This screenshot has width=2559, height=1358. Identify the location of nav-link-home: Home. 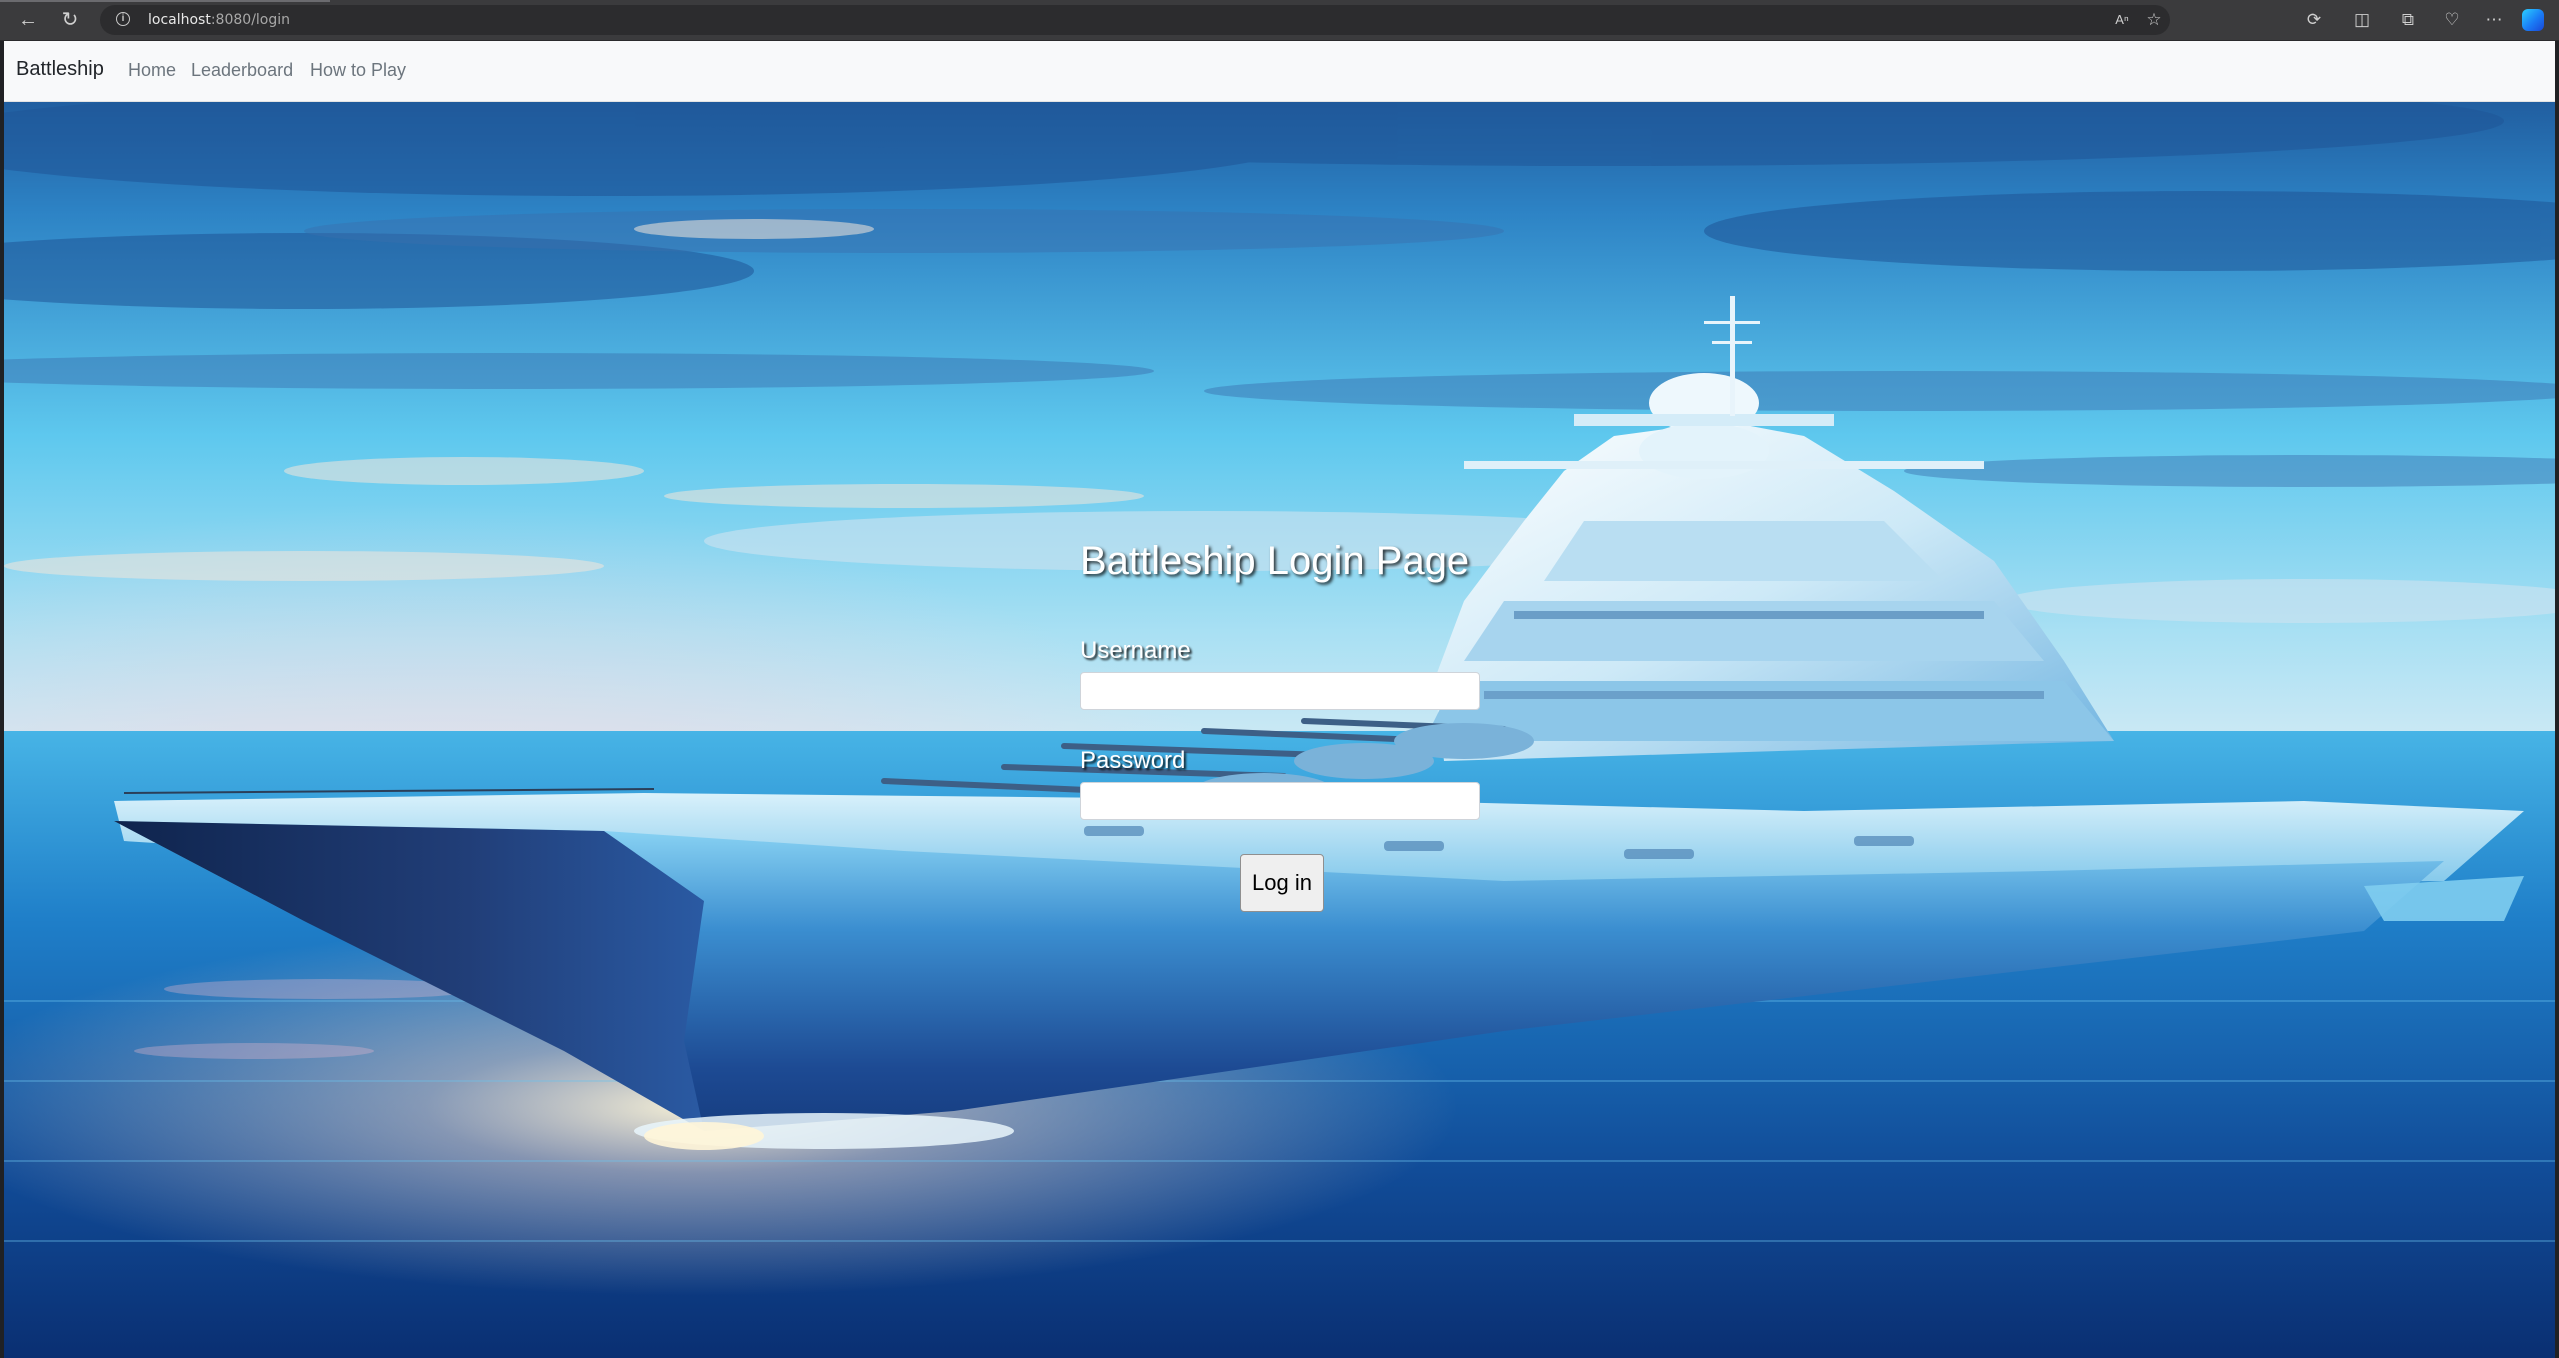
(152, 70).